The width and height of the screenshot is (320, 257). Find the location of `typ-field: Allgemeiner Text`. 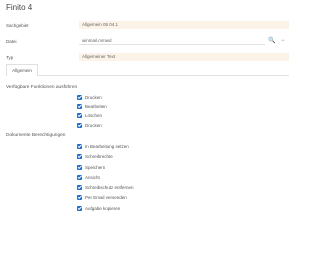

typ-field: Allgemeiner Text is located at coordinates (184, 57).